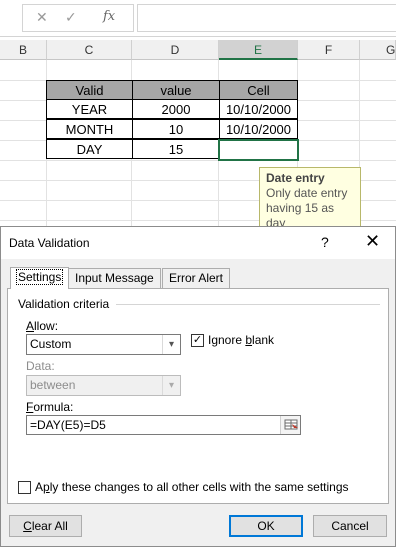 The image size is (396, 547). Describe the element at coordinates (49, 407) in the screenshot. I see `formula-label: Formula:` at that location.